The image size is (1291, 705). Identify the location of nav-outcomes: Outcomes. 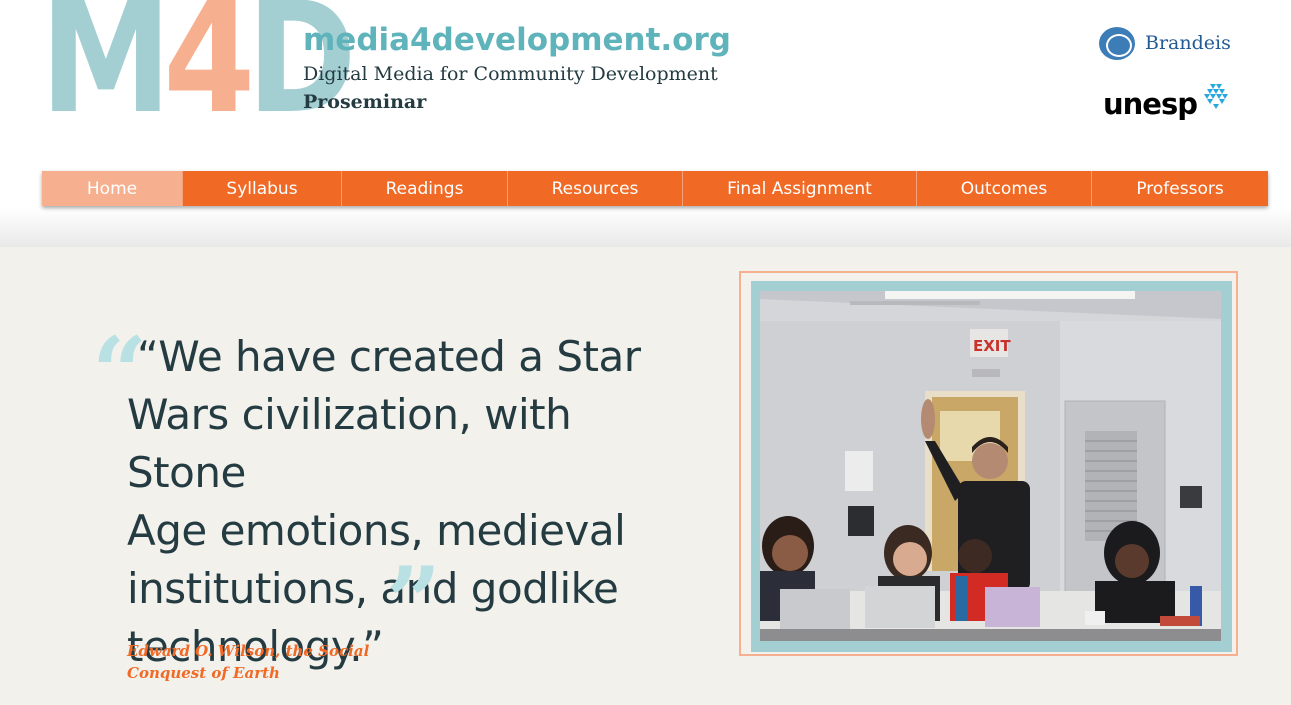
(1004, 188).